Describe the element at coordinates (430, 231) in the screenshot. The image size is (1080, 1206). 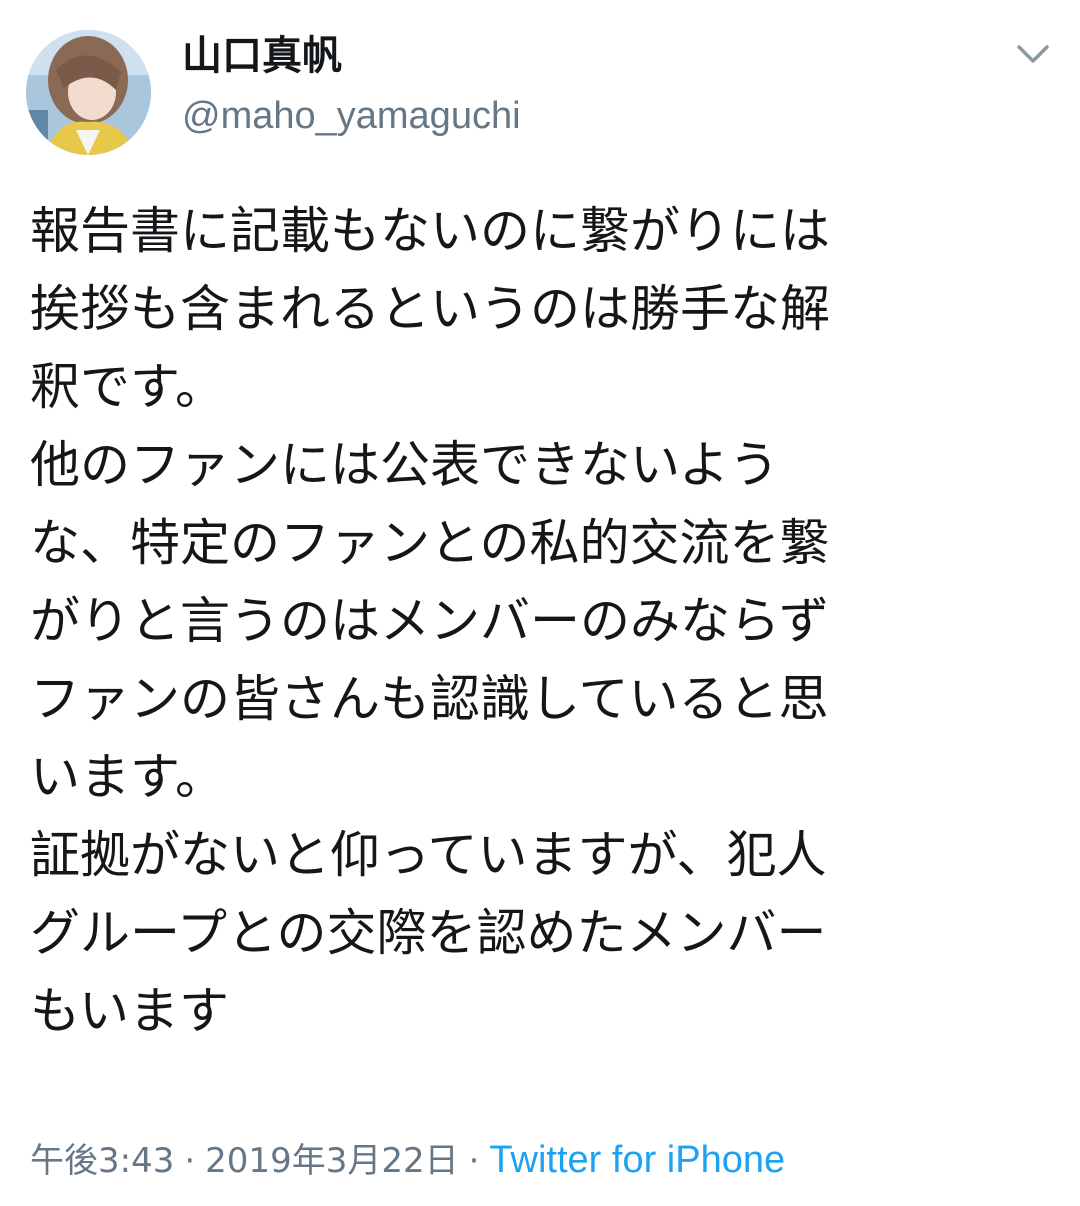
I see `tweet-text-line: 報告書に記載もないのに繋がりには` at that location.